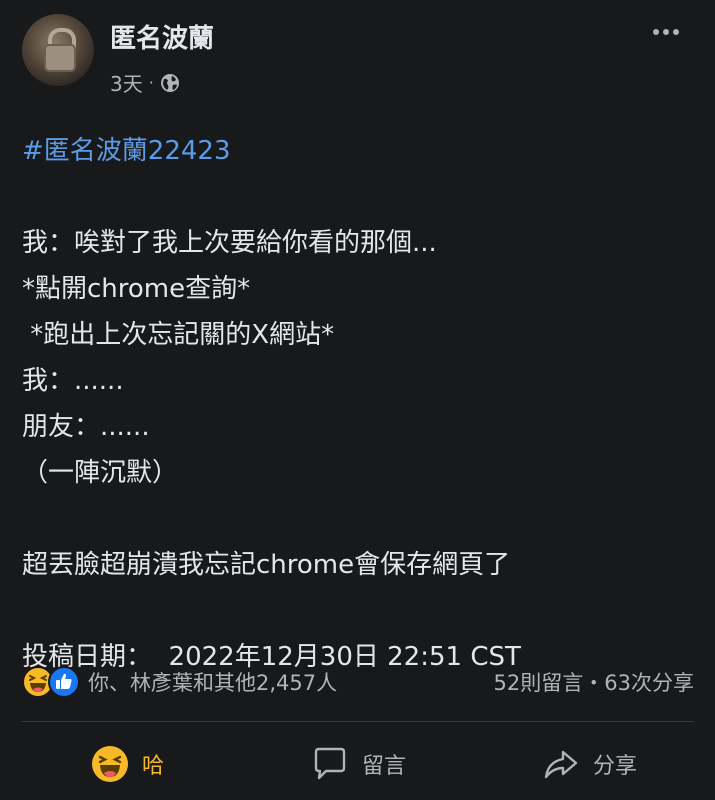  What do you see at coordinates (64, 682) in the screenshot?
I see `like-icon` at bounding box center [64, 682].